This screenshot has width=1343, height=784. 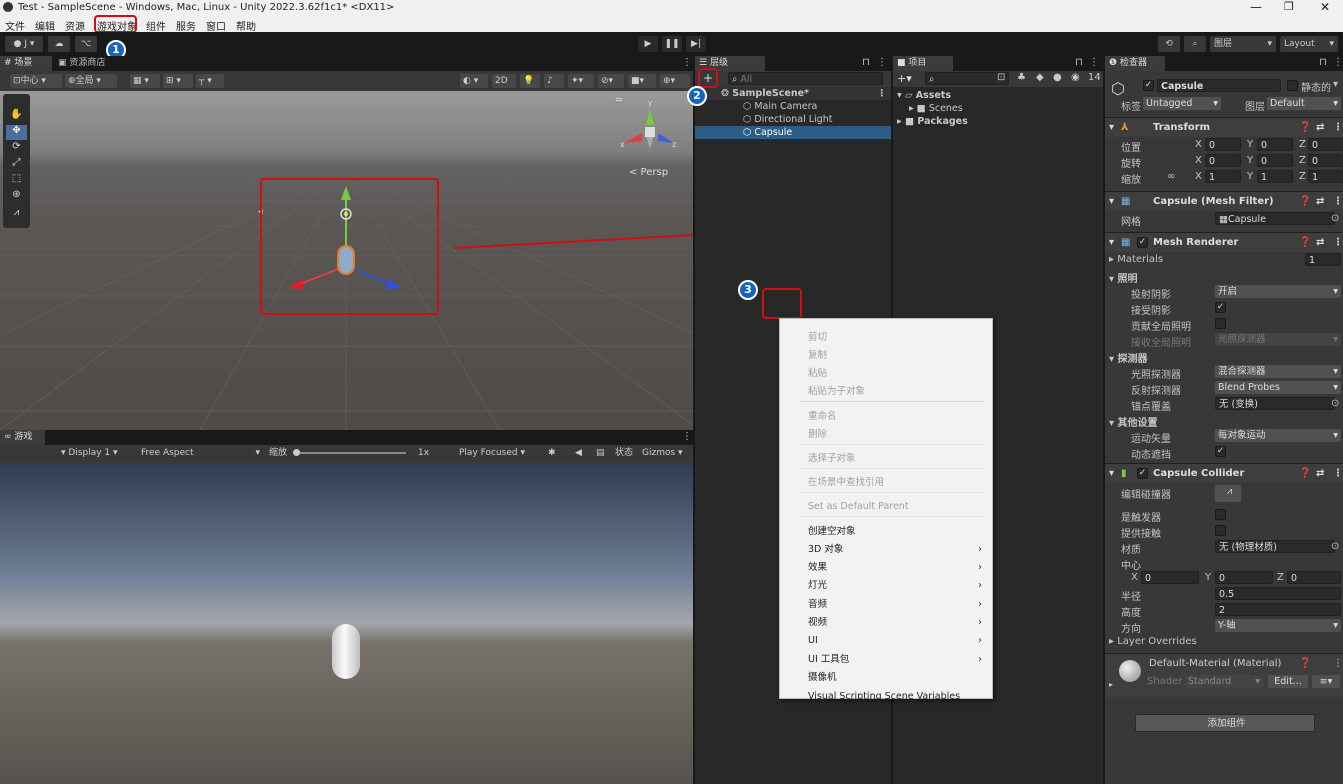 What do you see at coordinates (1057, 77) in the screenshot?
I see `warning-icon: ●` at bounding box center [1057, 77].